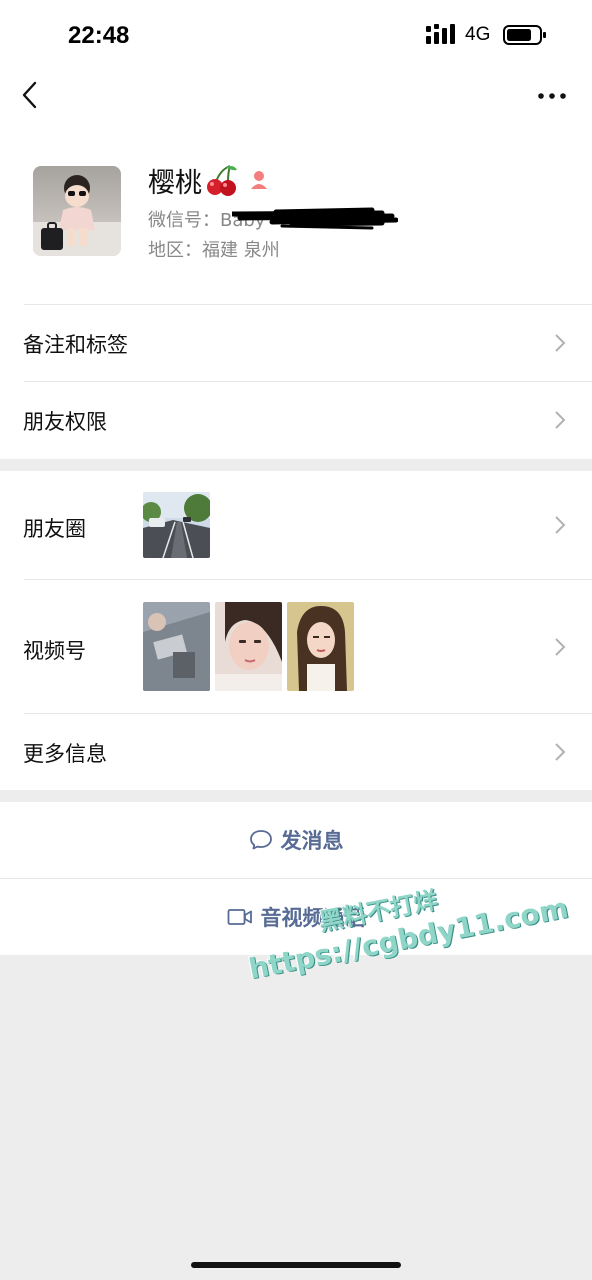  Describe the element at coordinates (65, 754) in the screenshot. I see `menu-item-label: 更多信息` at that location.